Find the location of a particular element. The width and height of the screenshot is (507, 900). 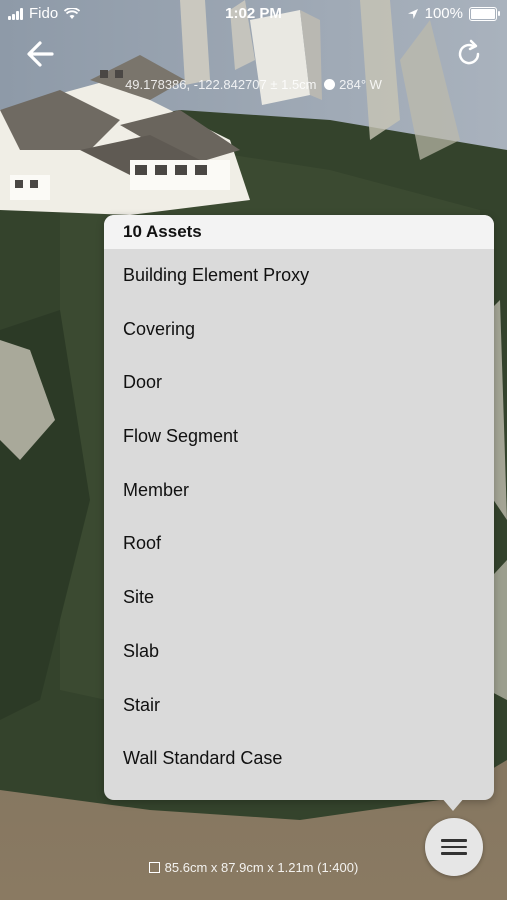

location-readout: 49.178386, -122.842707 ± 1.5cm 284° W is located at coordinates (253, 84).